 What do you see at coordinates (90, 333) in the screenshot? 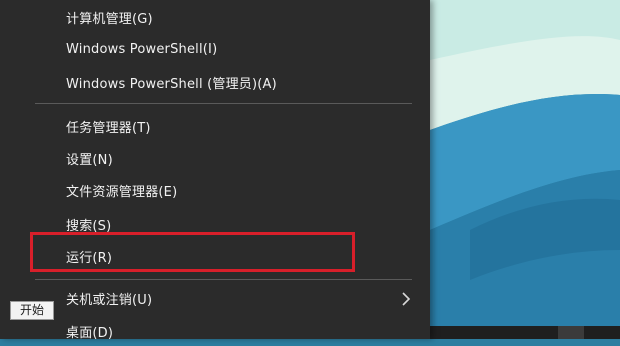
I see `menu-item-label: 桌面(D)` at bounding box center [90, 333].